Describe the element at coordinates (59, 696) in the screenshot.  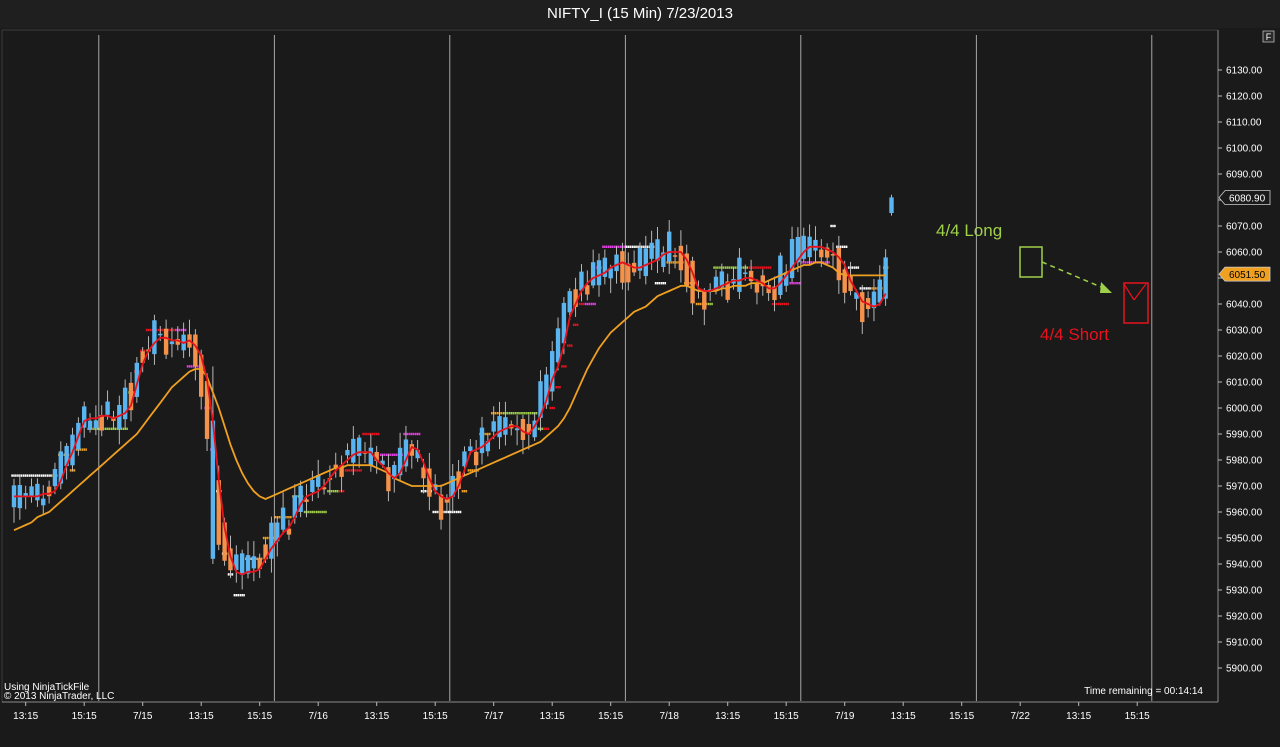
I see `copyright-note: © 2013 NinjaTrader, LLC` at that location.